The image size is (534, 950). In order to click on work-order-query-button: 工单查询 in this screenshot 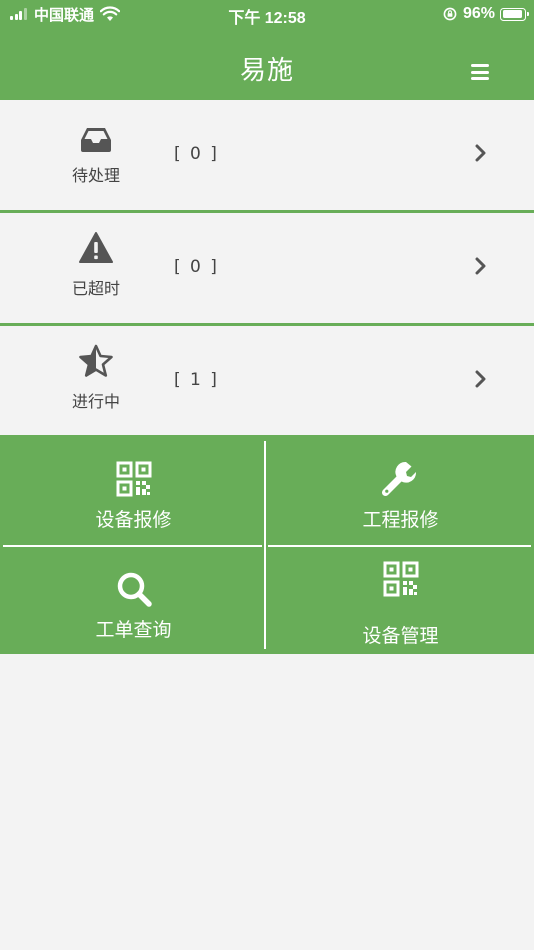, I will do `click(133, 600)`.